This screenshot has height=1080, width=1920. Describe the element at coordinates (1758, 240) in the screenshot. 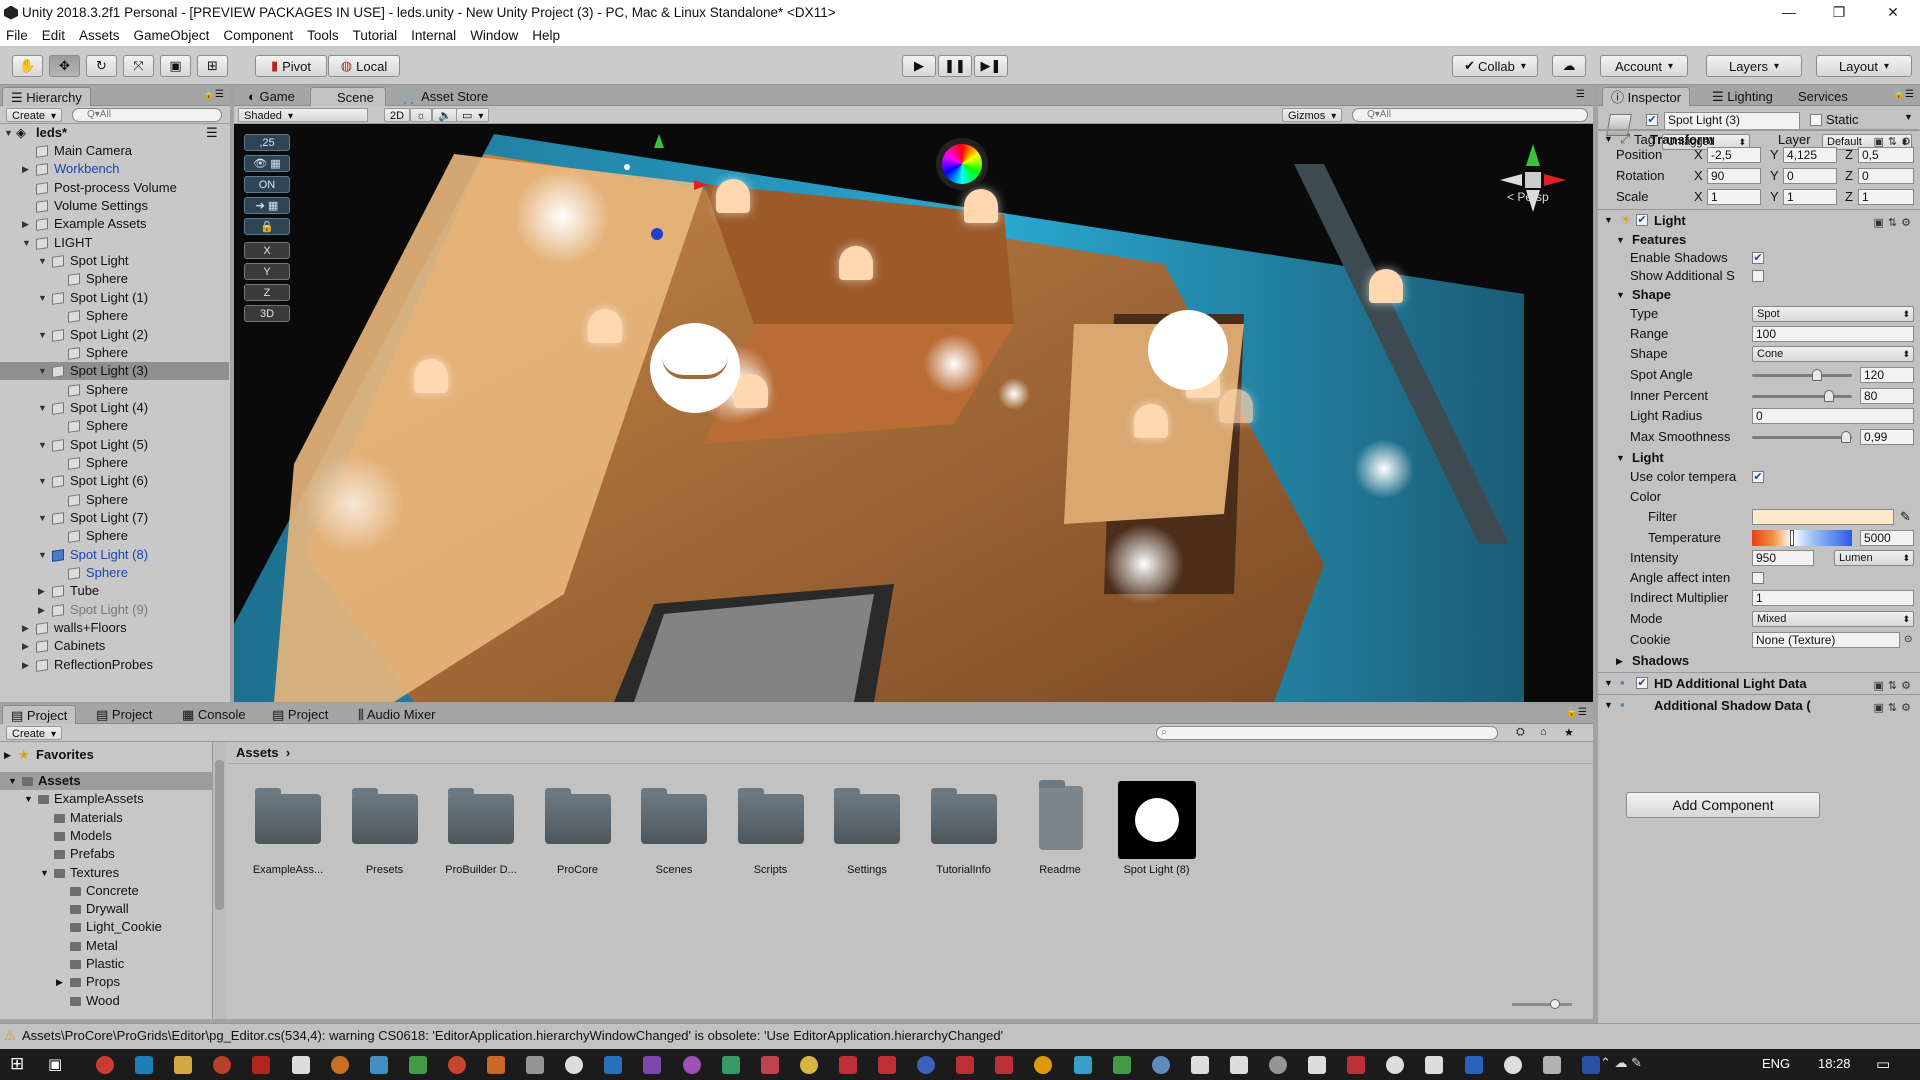

I see `features-section: ▼ Features` at that location.